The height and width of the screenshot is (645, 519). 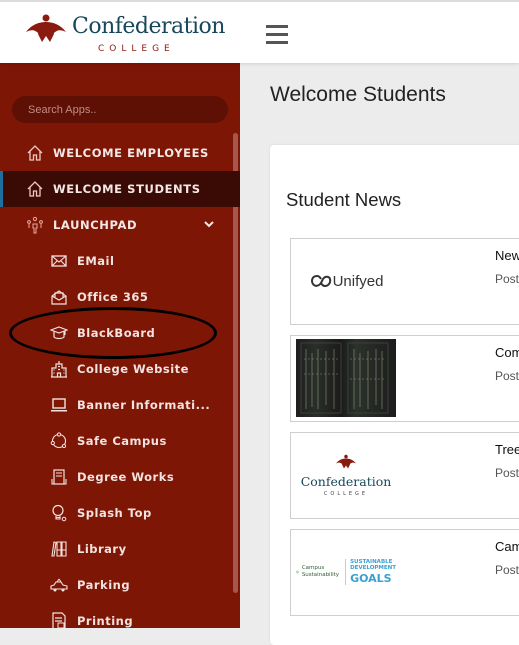 I want to click on books-icon, so click(x=59, y=549).